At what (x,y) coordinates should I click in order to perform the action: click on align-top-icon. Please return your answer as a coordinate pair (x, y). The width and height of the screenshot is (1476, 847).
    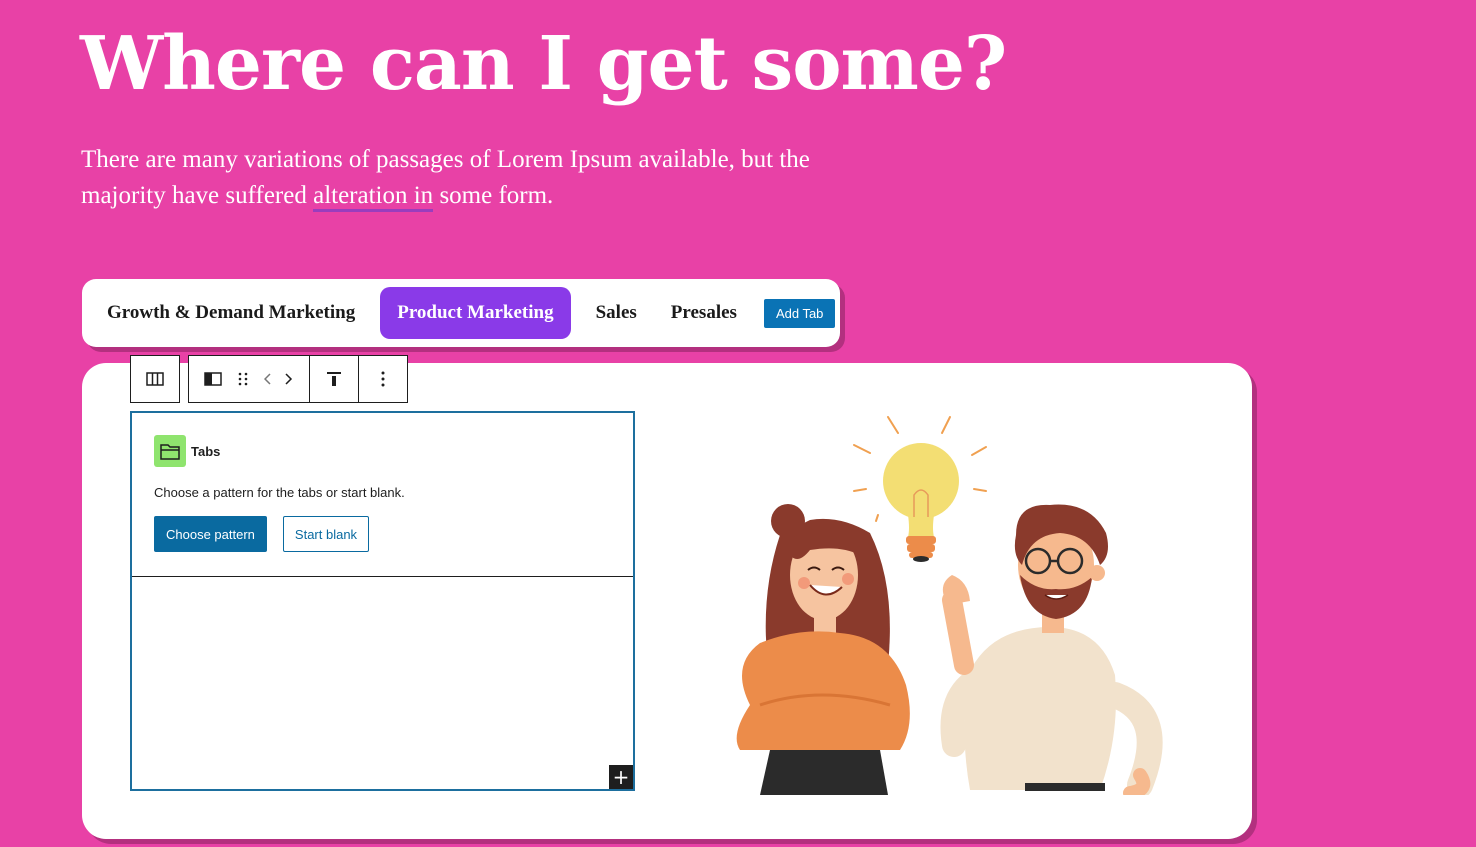
    Looking at the image, I should click on (334, 379).